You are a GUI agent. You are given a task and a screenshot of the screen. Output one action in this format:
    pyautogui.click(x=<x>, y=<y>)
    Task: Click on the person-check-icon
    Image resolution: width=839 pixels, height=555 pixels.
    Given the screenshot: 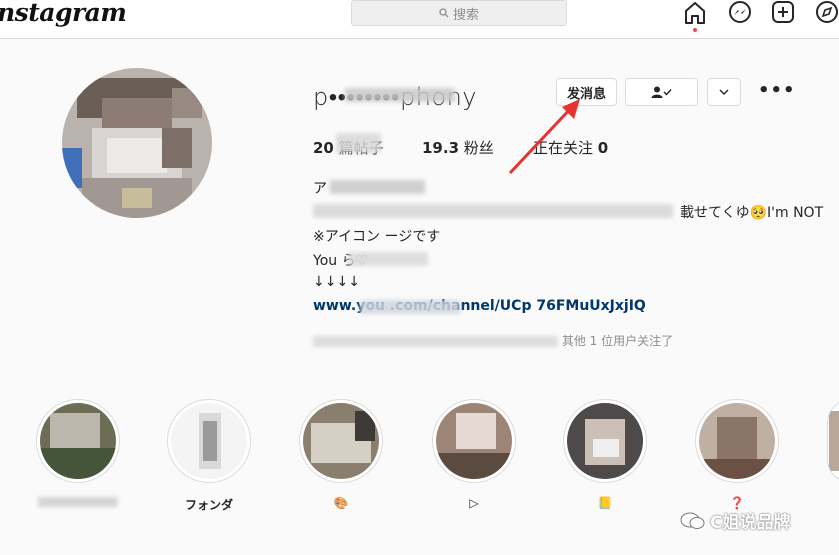 What is the action you would take?
    pyautogui.click(x=661, y=92)
    